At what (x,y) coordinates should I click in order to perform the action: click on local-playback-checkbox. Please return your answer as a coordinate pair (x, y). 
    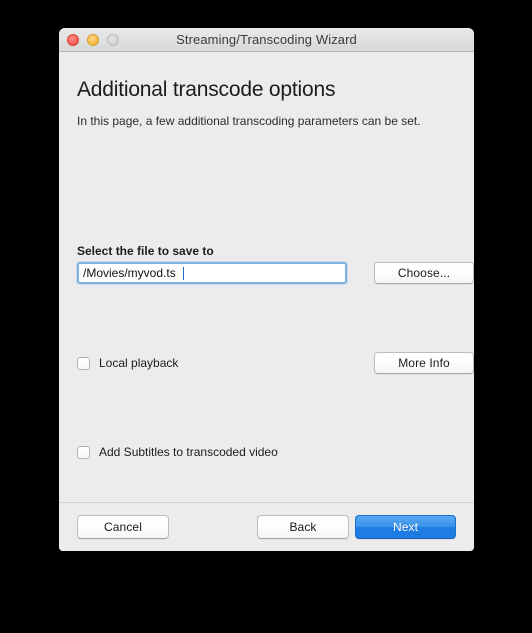
    Looking at the image, I should click on (83, 363).